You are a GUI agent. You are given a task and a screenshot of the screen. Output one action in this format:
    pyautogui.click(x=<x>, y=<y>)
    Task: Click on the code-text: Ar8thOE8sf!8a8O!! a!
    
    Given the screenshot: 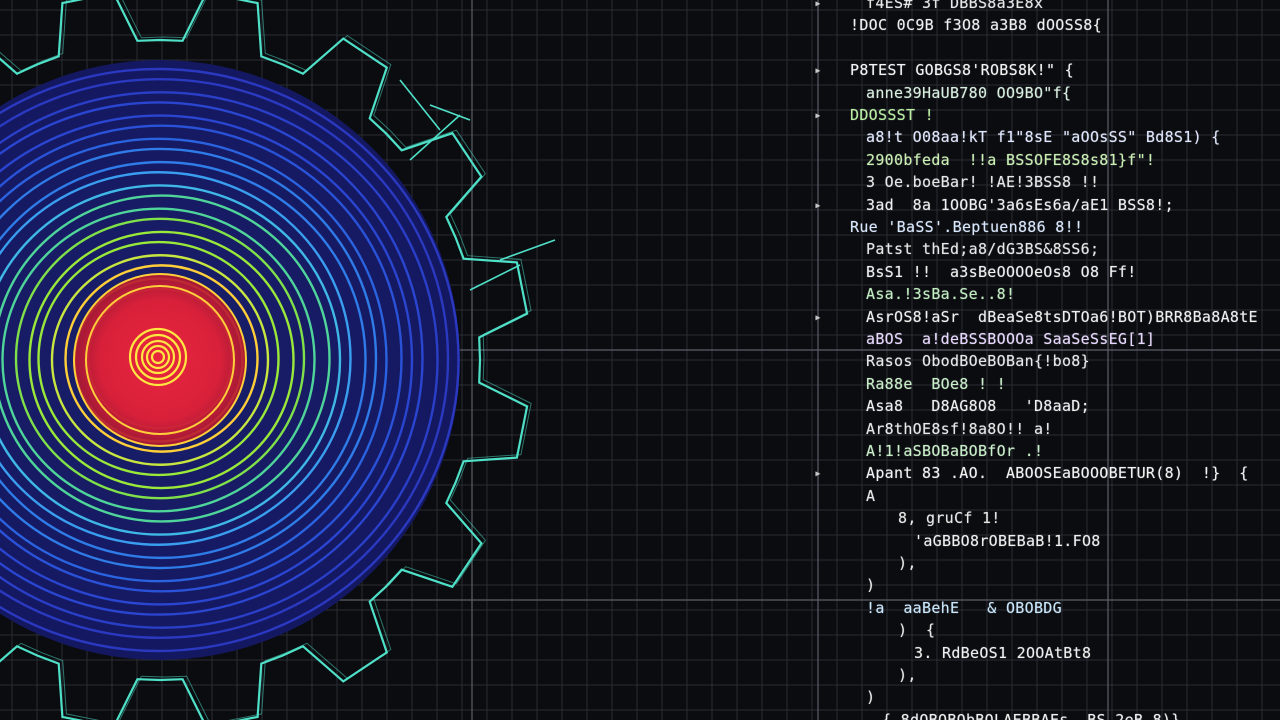 What is the action you would take?
    pyautogui.click(x=959, y=428)
    